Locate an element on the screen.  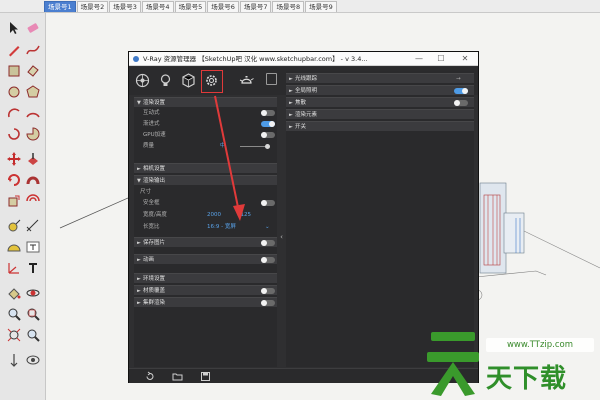
safe-frame-toggle is located at coordinates (268, 203).